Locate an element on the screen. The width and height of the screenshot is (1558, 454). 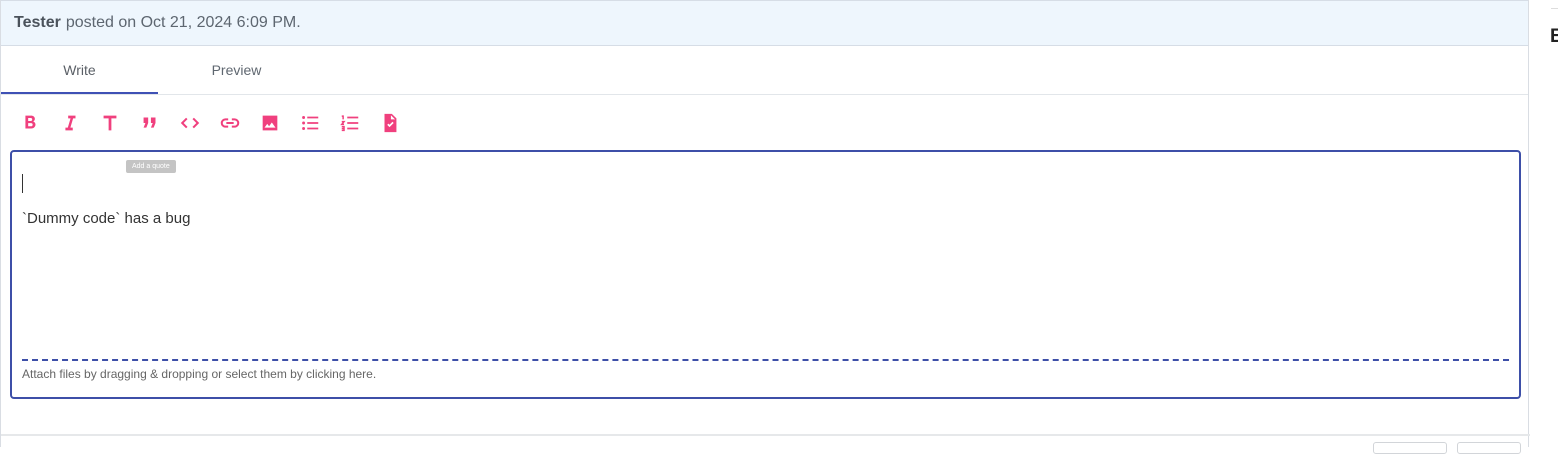
italic-icon is located at coordinates (79, 123).